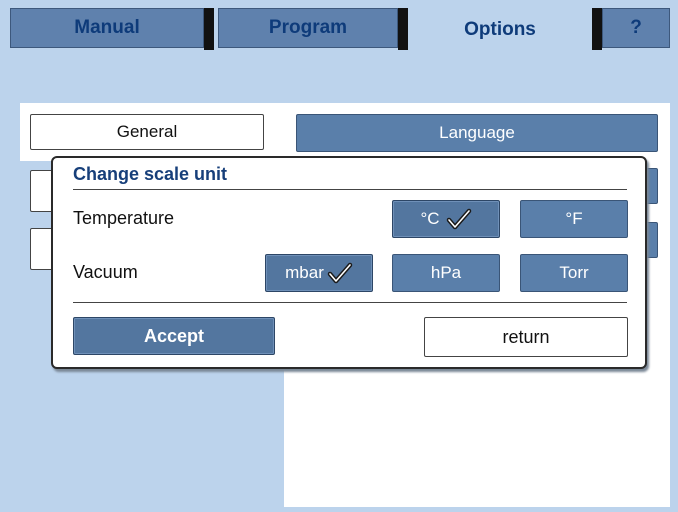  What do you see at coordinates (124, 218) in the screenshot?
I see `temperature-label: Temperature` at bounding box center [124, 218].